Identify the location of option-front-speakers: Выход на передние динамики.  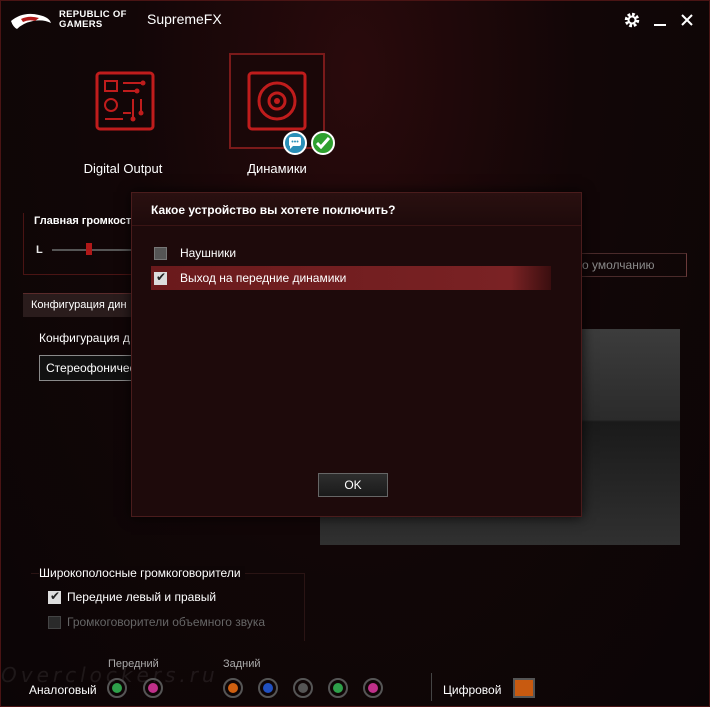
(351, 278).